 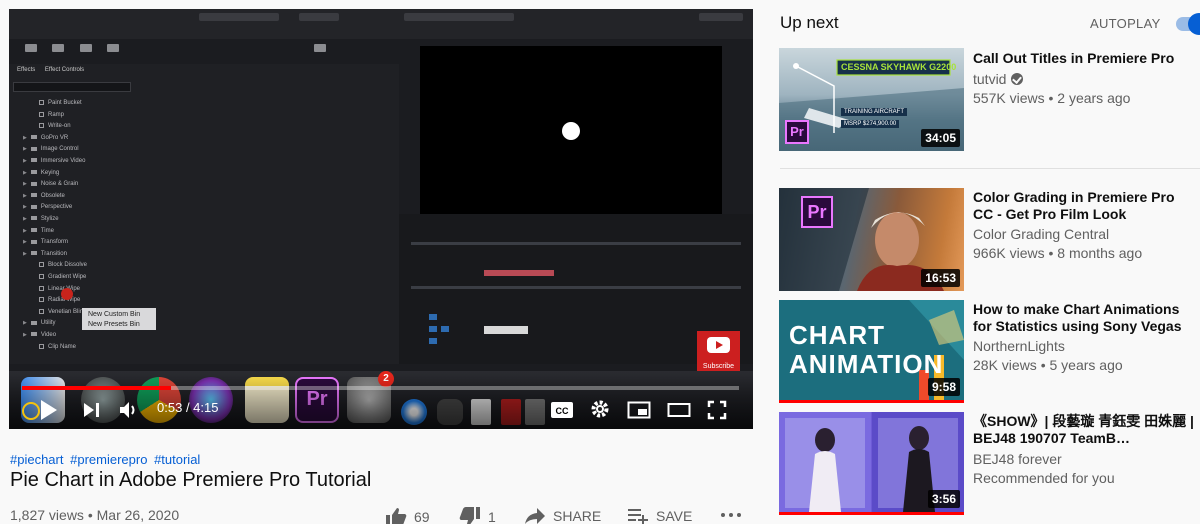 I want to click on thumbnail-caption: MSRP $274,900.00, so click(x=870, y=124).